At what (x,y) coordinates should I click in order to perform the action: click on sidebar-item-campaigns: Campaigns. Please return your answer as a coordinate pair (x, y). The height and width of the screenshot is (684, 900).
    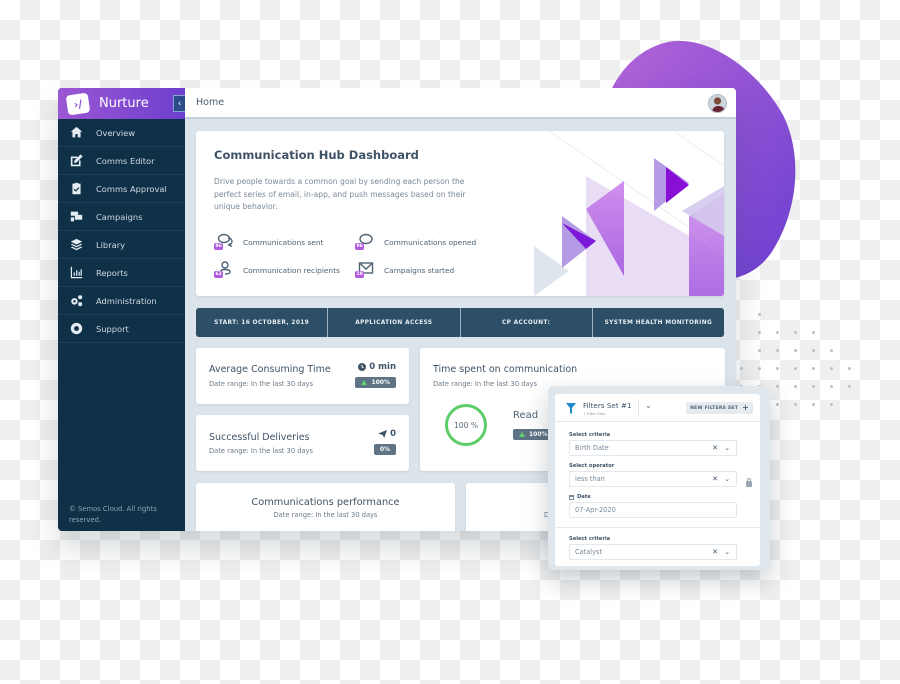
    Looking at the image, I should click on (121, 217).